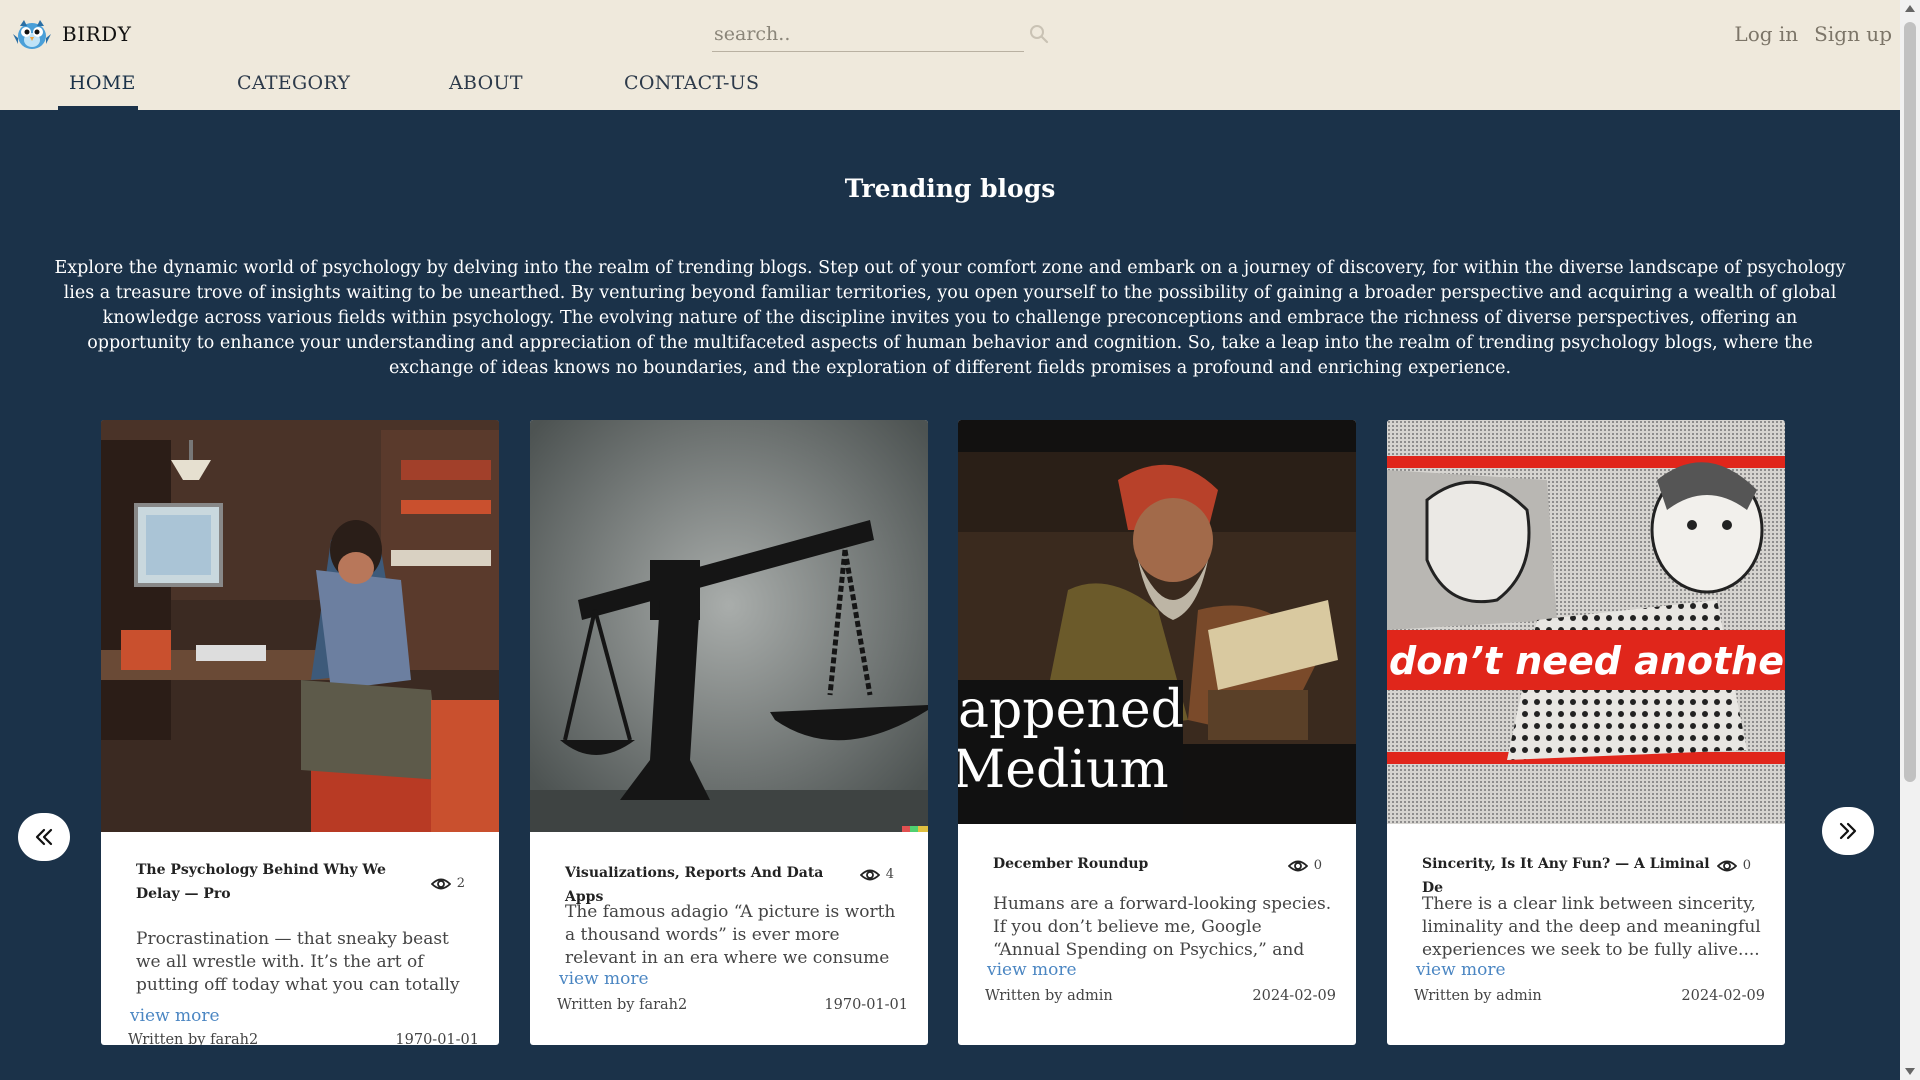 The width and height of the screenshot is (1920, 1080). I want to click on scale-silhouette-image, so click(729, 626).